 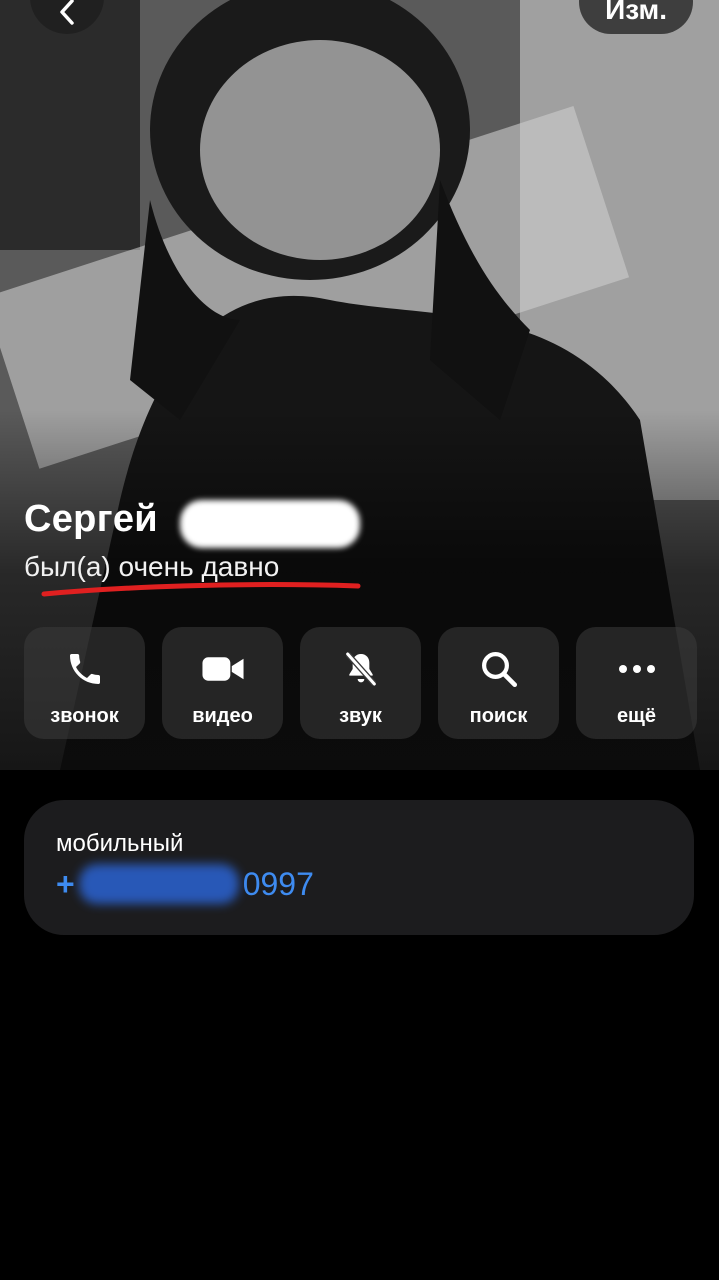 What do you see at coordinates (85, 669) in the screenshot?
I see `phone-icon` at bounding box center [85, 669].